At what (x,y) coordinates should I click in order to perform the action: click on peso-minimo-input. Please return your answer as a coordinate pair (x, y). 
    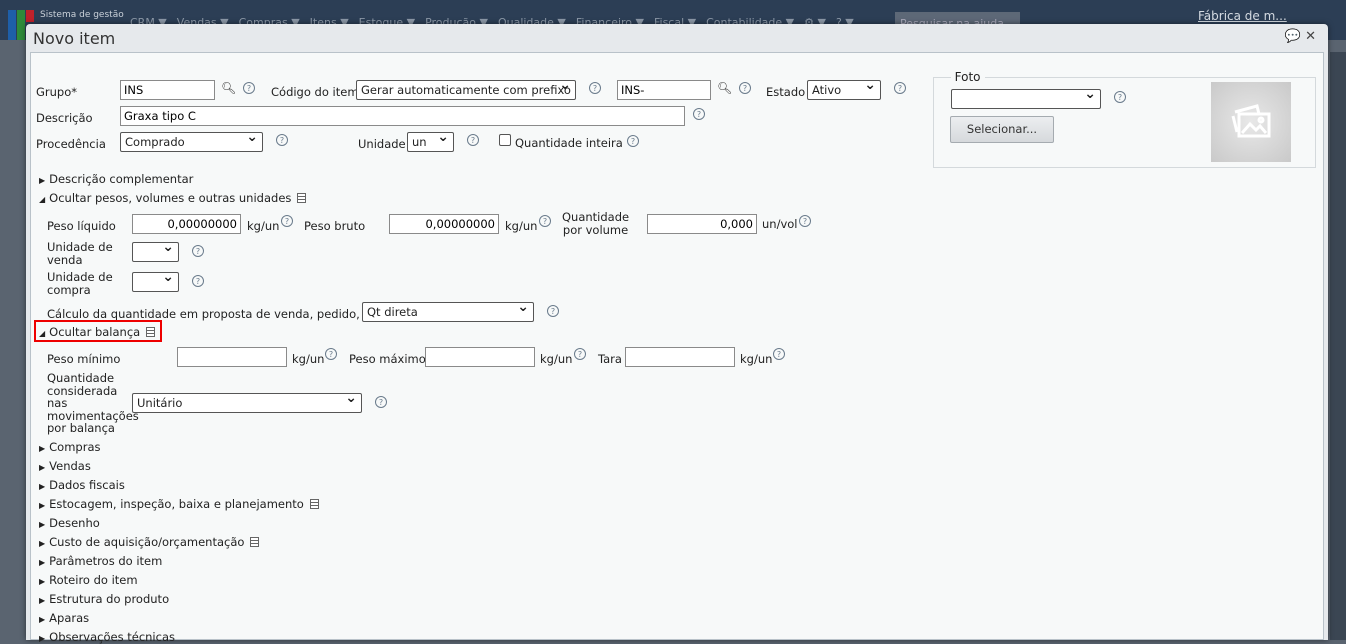
    Looking at the image, I should click on (232, 357).